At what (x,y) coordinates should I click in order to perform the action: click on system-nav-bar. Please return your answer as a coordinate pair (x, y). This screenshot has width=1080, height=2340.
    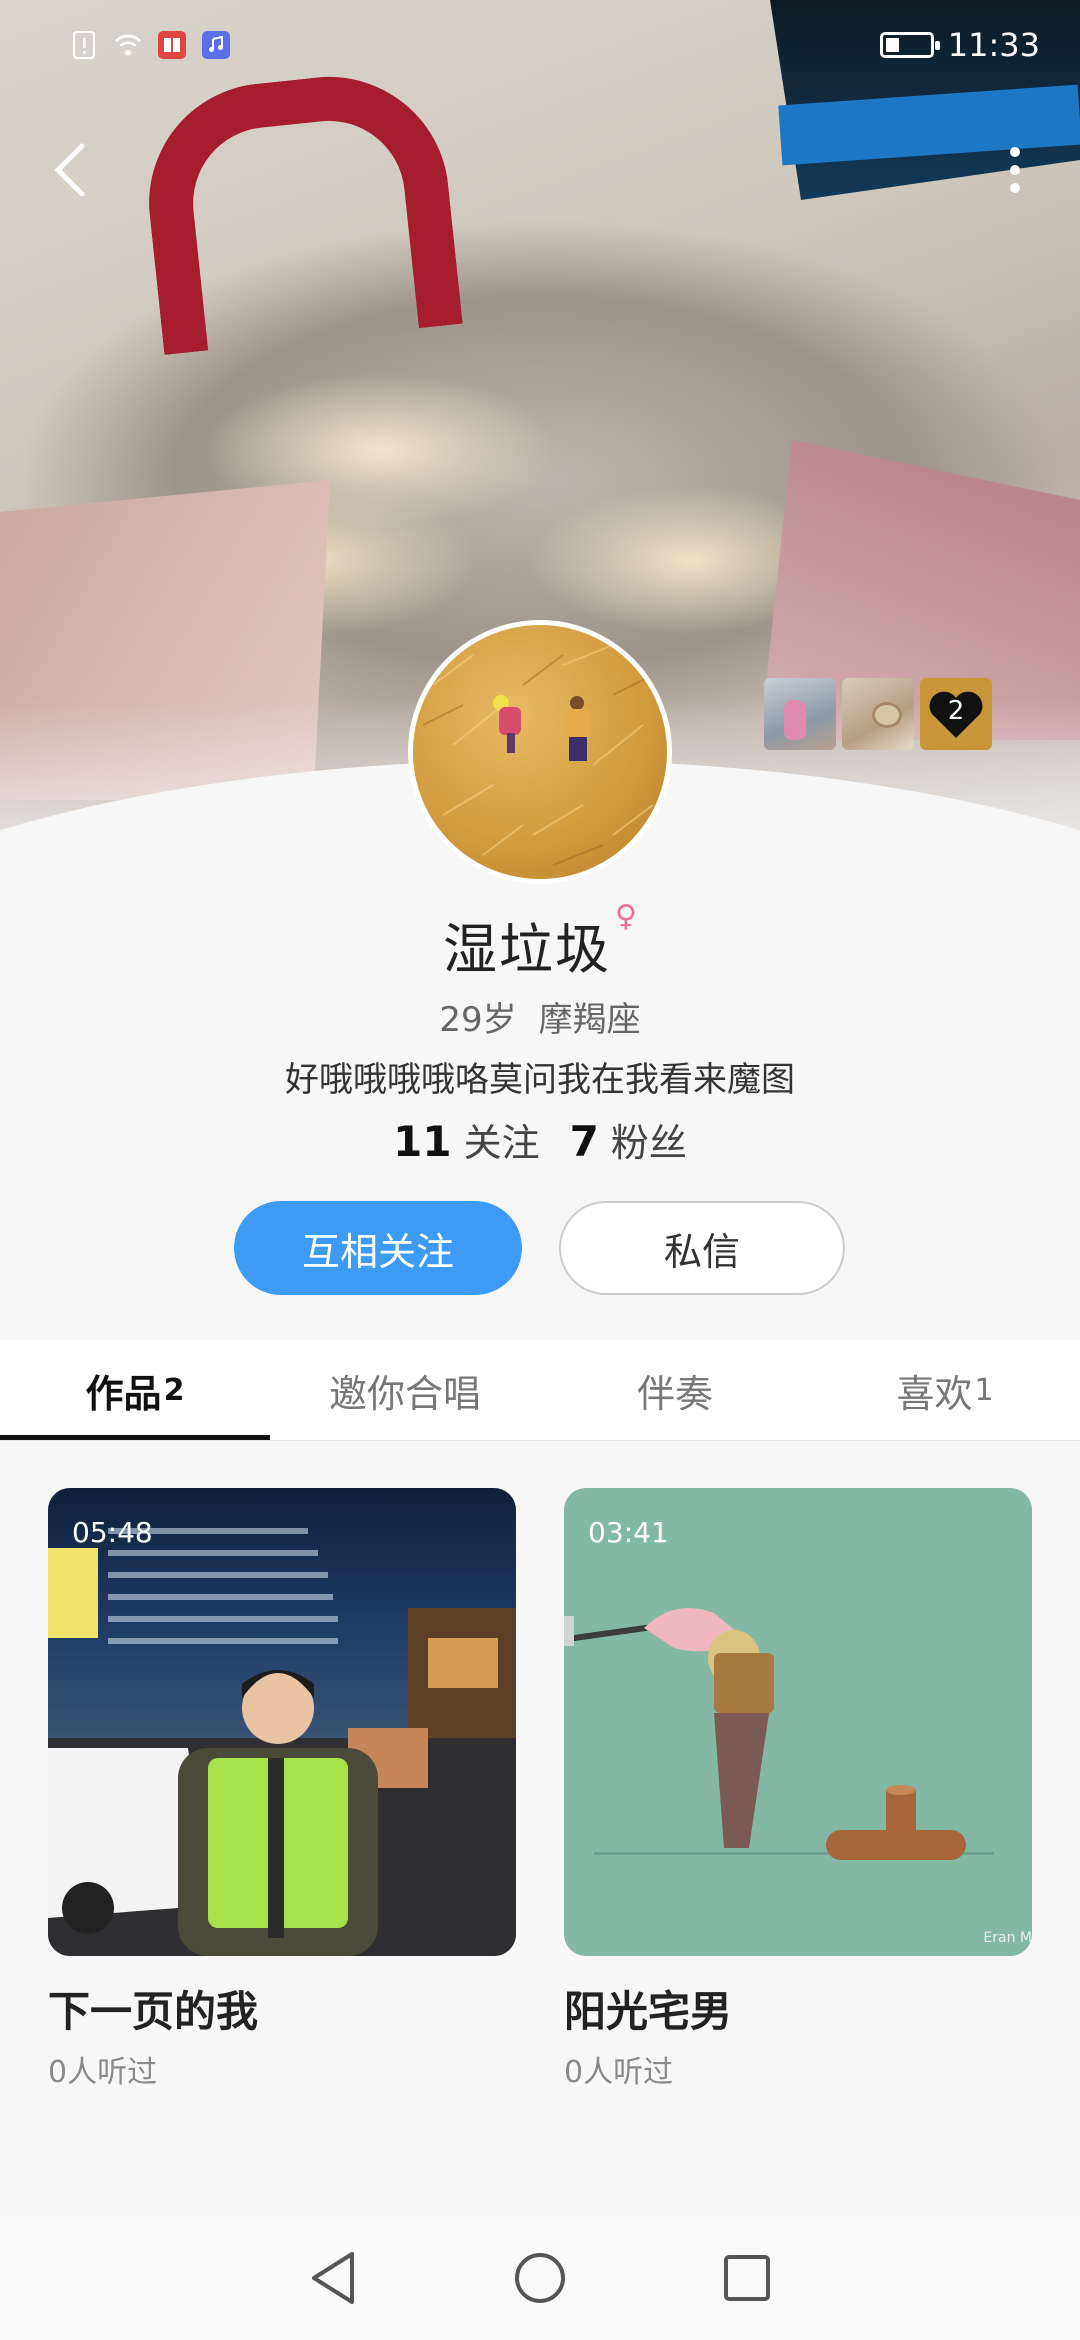
    Looking at the image, I should click on (540, 2277).